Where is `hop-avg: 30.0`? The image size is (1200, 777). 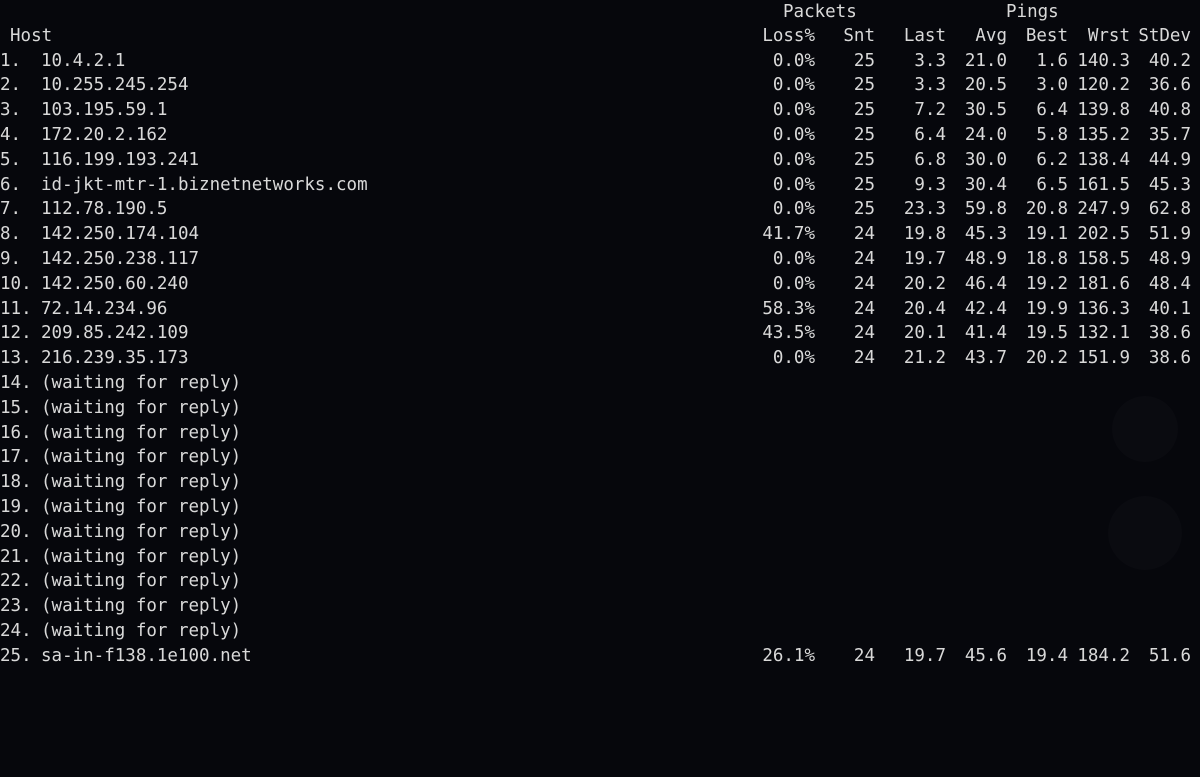
hop-avg: 30.0 is located at coordinates (985, 159).